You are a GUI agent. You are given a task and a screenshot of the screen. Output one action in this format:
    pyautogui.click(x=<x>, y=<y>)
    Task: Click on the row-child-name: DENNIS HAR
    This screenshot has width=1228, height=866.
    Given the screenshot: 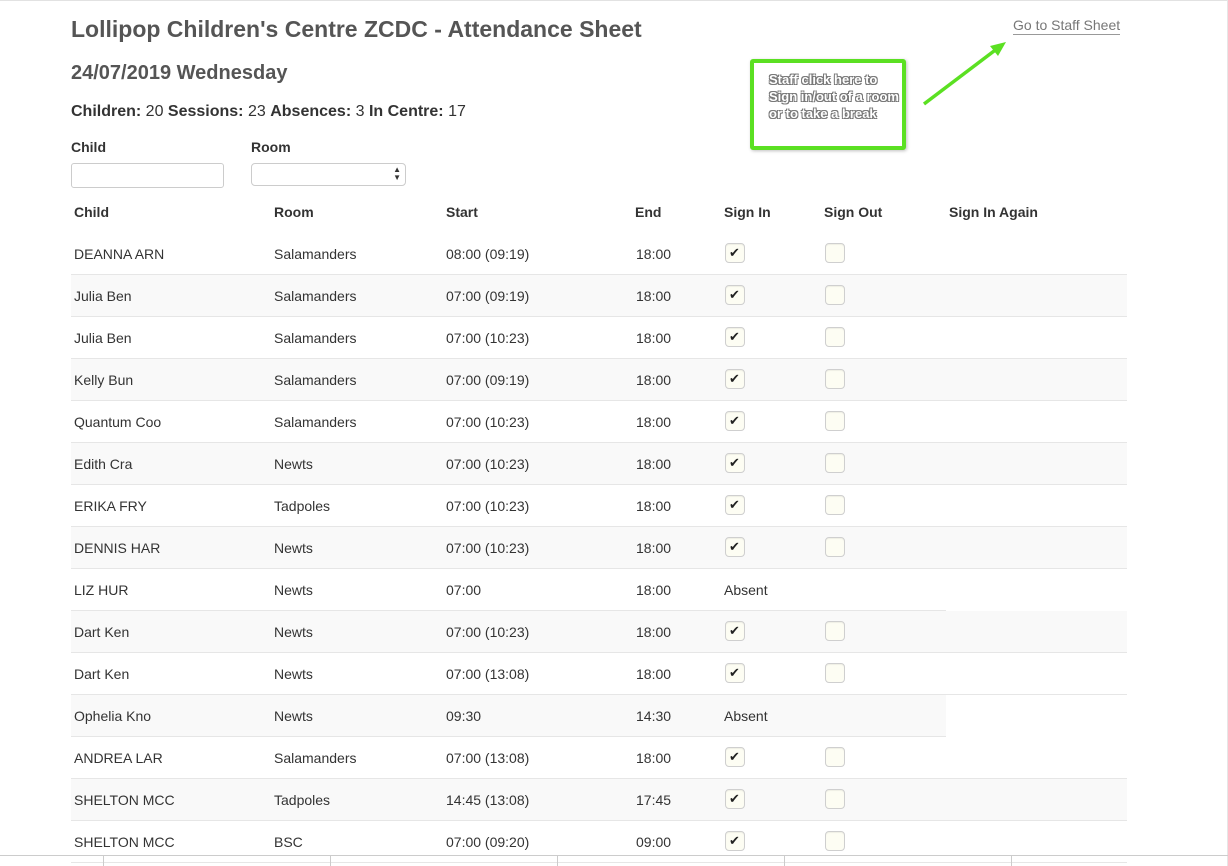 What is the action you would take?
    pyautogui.click(x=117, y=548)
    